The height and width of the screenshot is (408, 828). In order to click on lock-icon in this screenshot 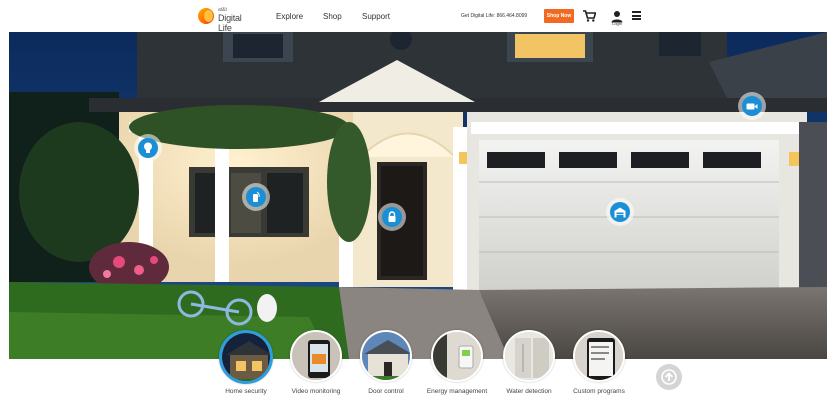, I will do `click(392, 216)`.